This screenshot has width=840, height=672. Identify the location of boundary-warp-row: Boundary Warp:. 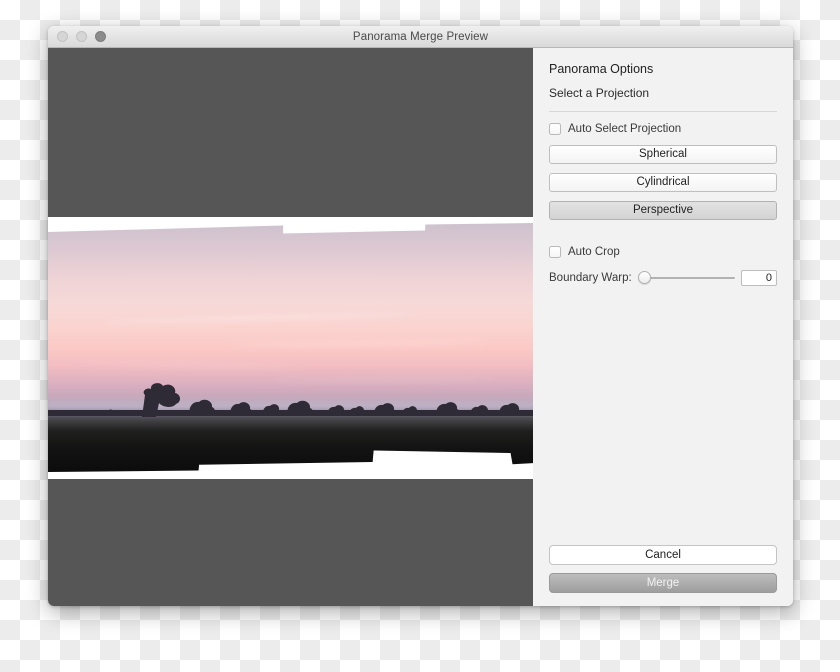
(663, 278).